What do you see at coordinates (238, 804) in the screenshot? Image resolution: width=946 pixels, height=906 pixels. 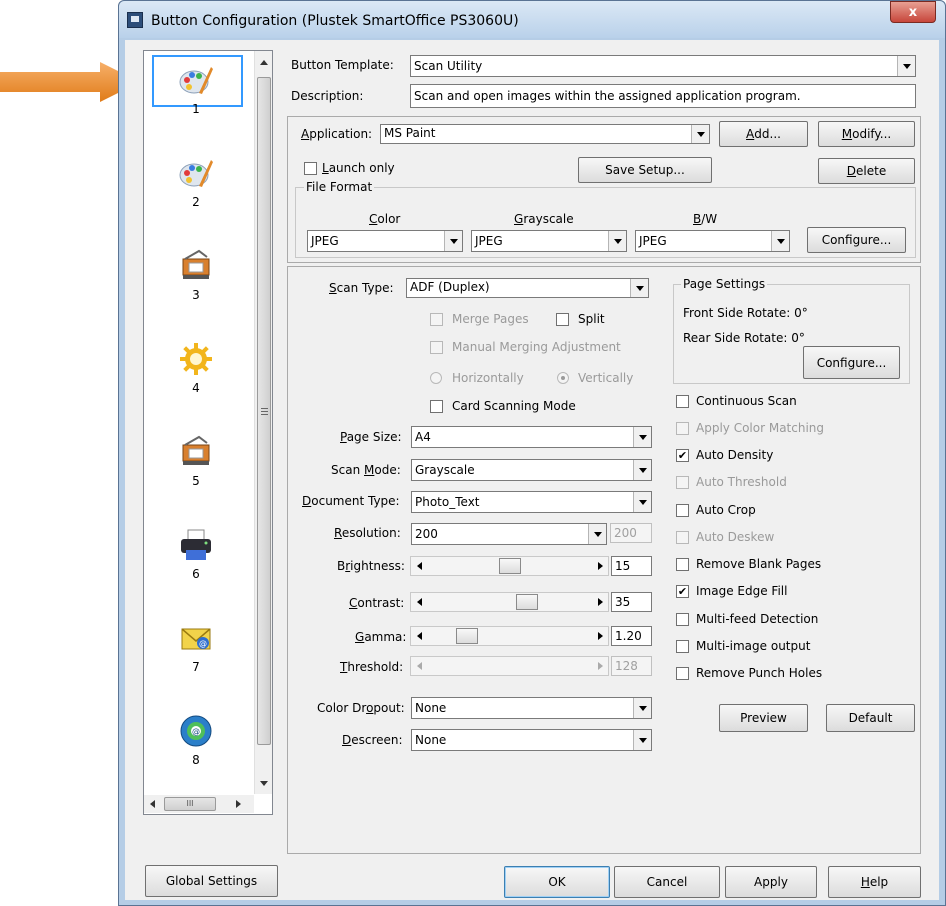 I see `scroll-right-icon` at bounding box center [238, 804].